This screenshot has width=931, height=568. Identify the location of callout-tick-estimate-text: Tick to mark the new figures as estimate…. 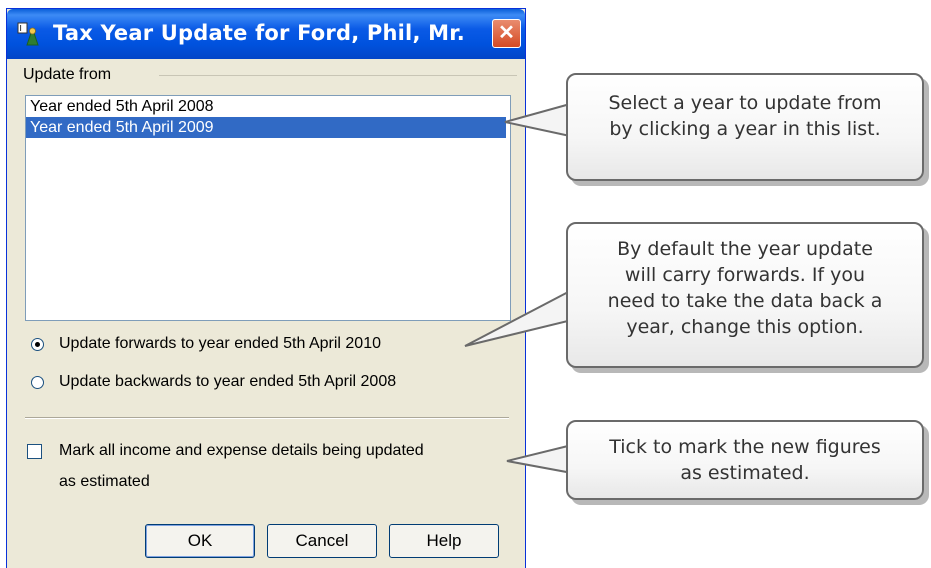
(745, 460).